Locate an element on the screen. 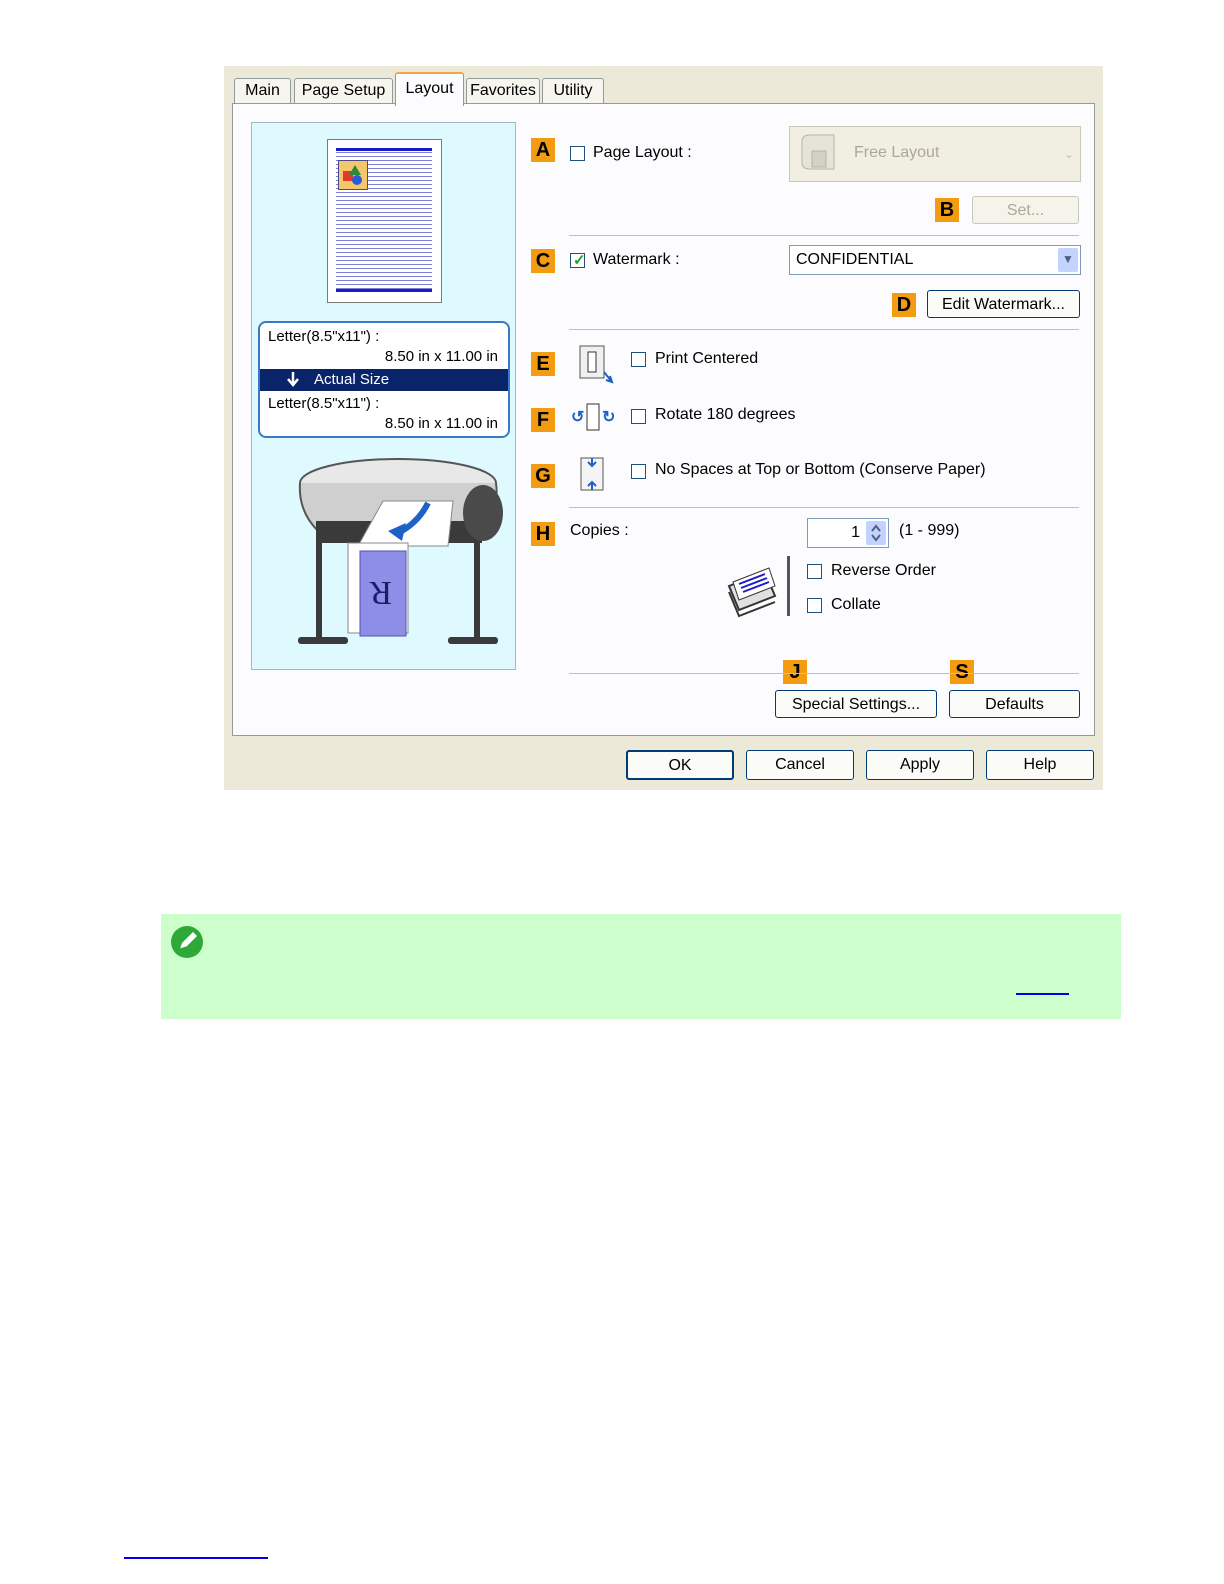 The height and width of the screenshot is (1584, 1224). watermark-checkbox: ✓ is located at coordinates (578, 260).